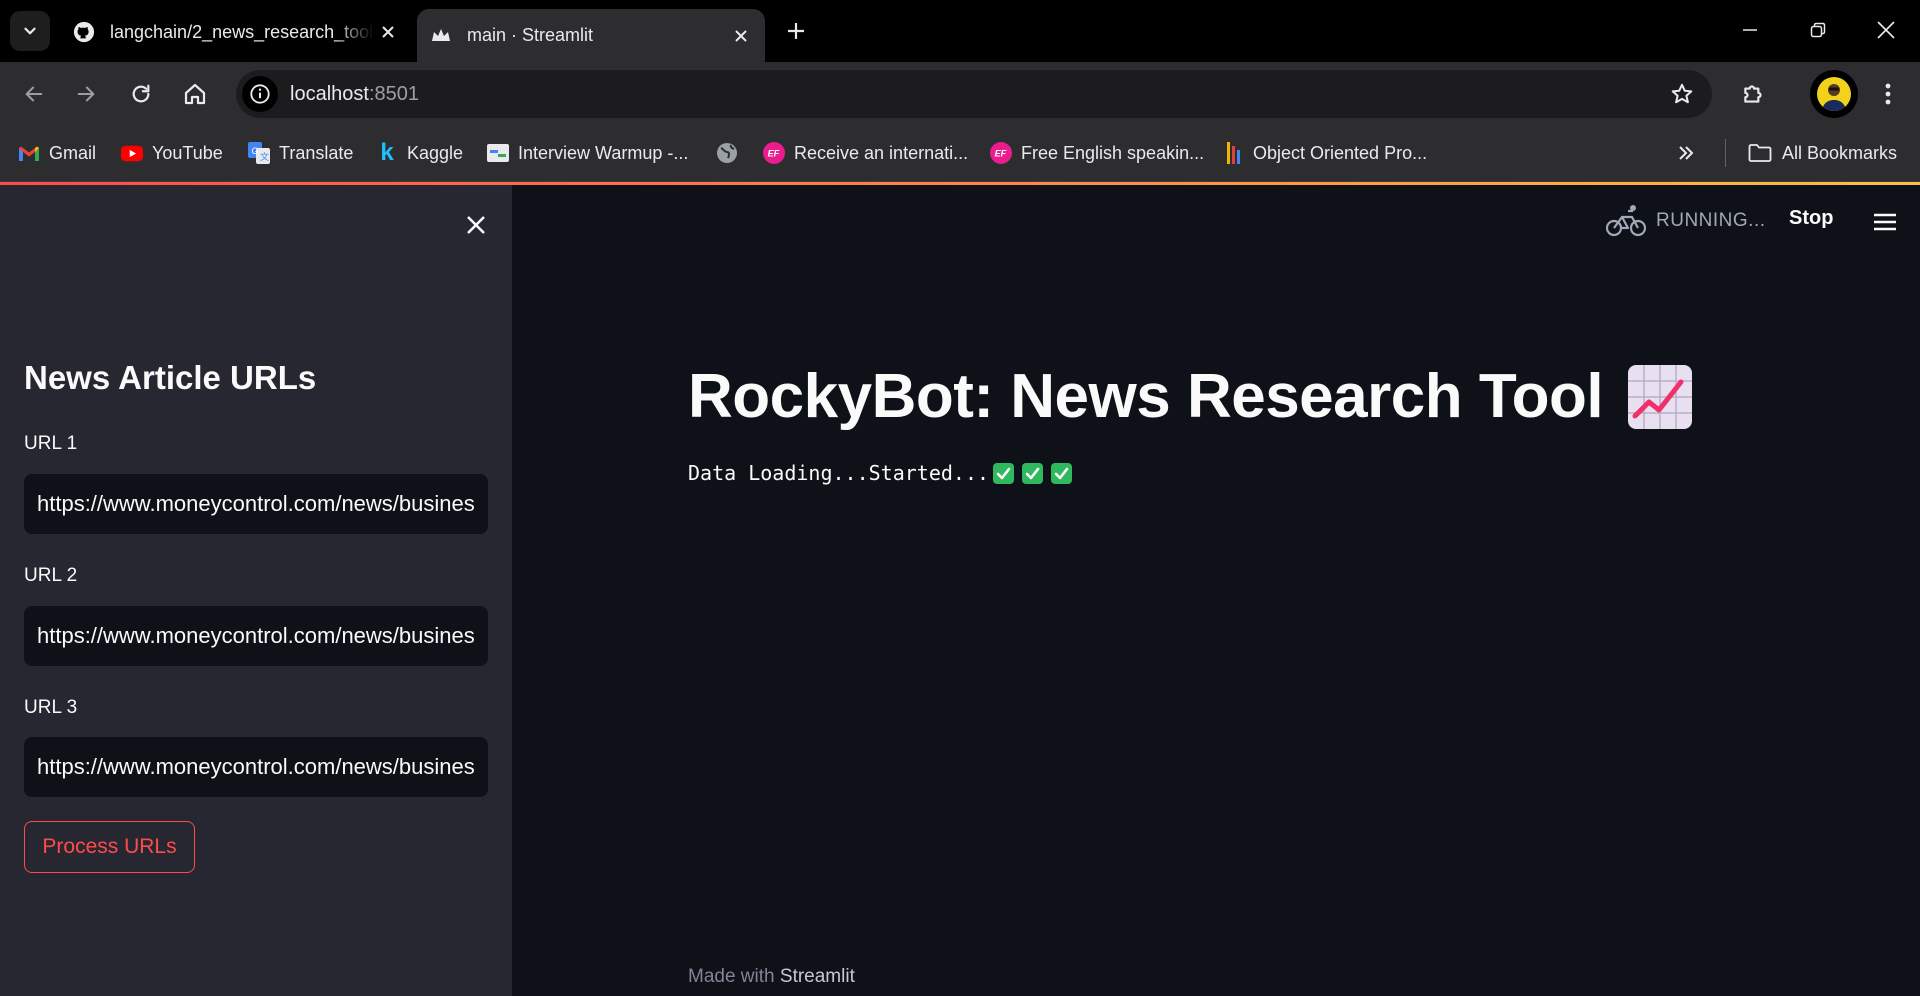 Image resolution: width=1920 pixels, height=996 pixels. What do you see at coordinates (109, 847) in the screenshot?
I see `process-urls-button: Process URLs` at bounding box center [109, 847].